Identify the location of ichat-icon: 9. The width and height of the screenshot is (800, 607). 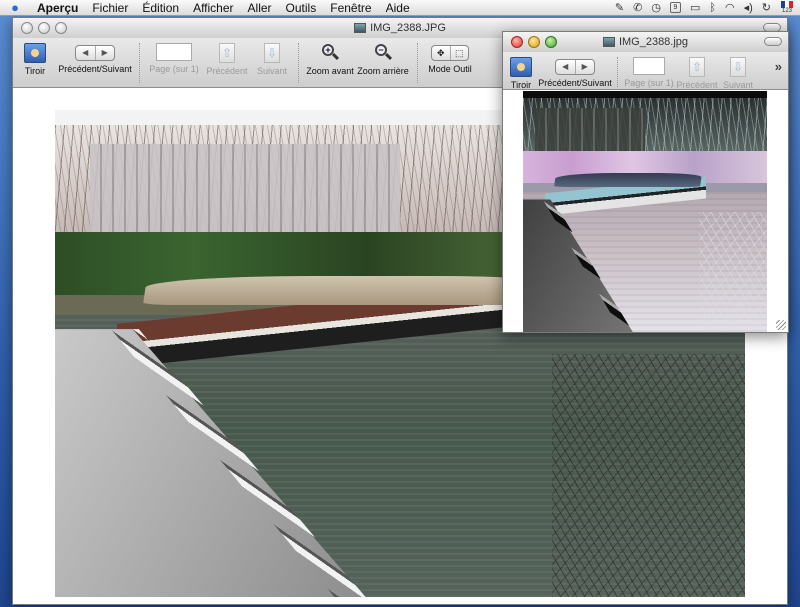
(675, 7).